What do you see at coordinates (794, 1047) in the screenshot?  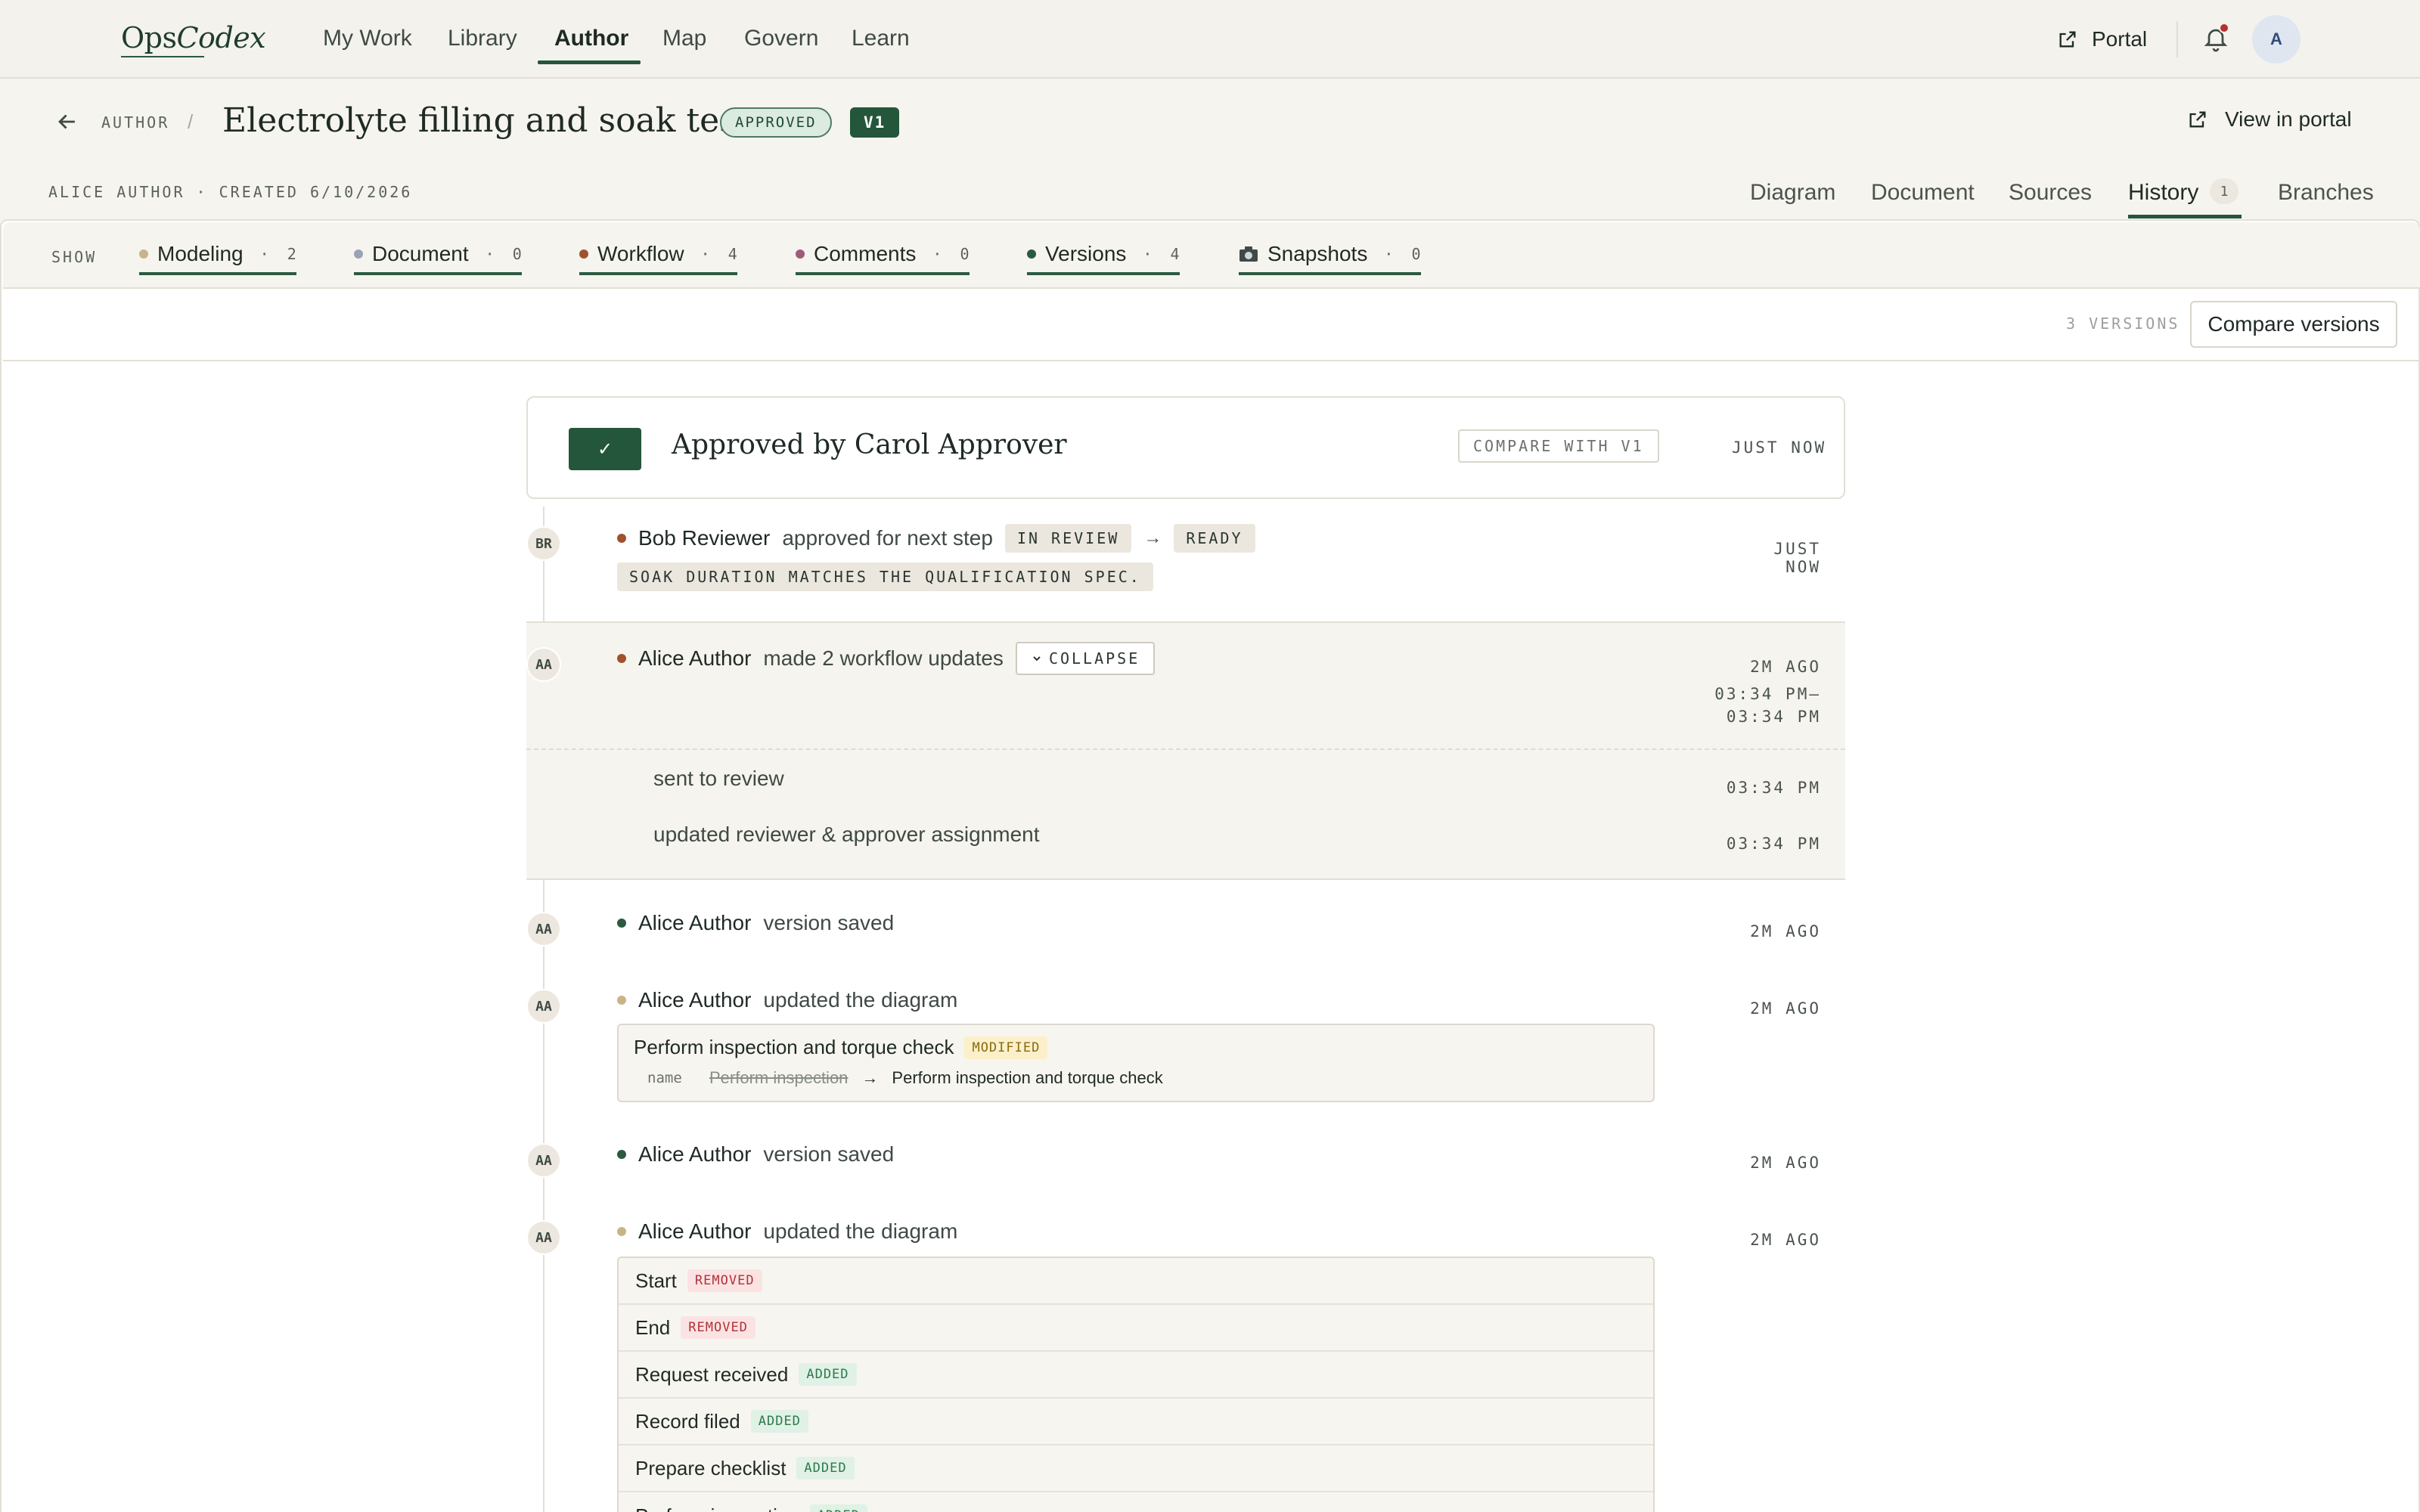 I see `node-name: Perform inspection and torque check` at bounding box center [794, 1047].